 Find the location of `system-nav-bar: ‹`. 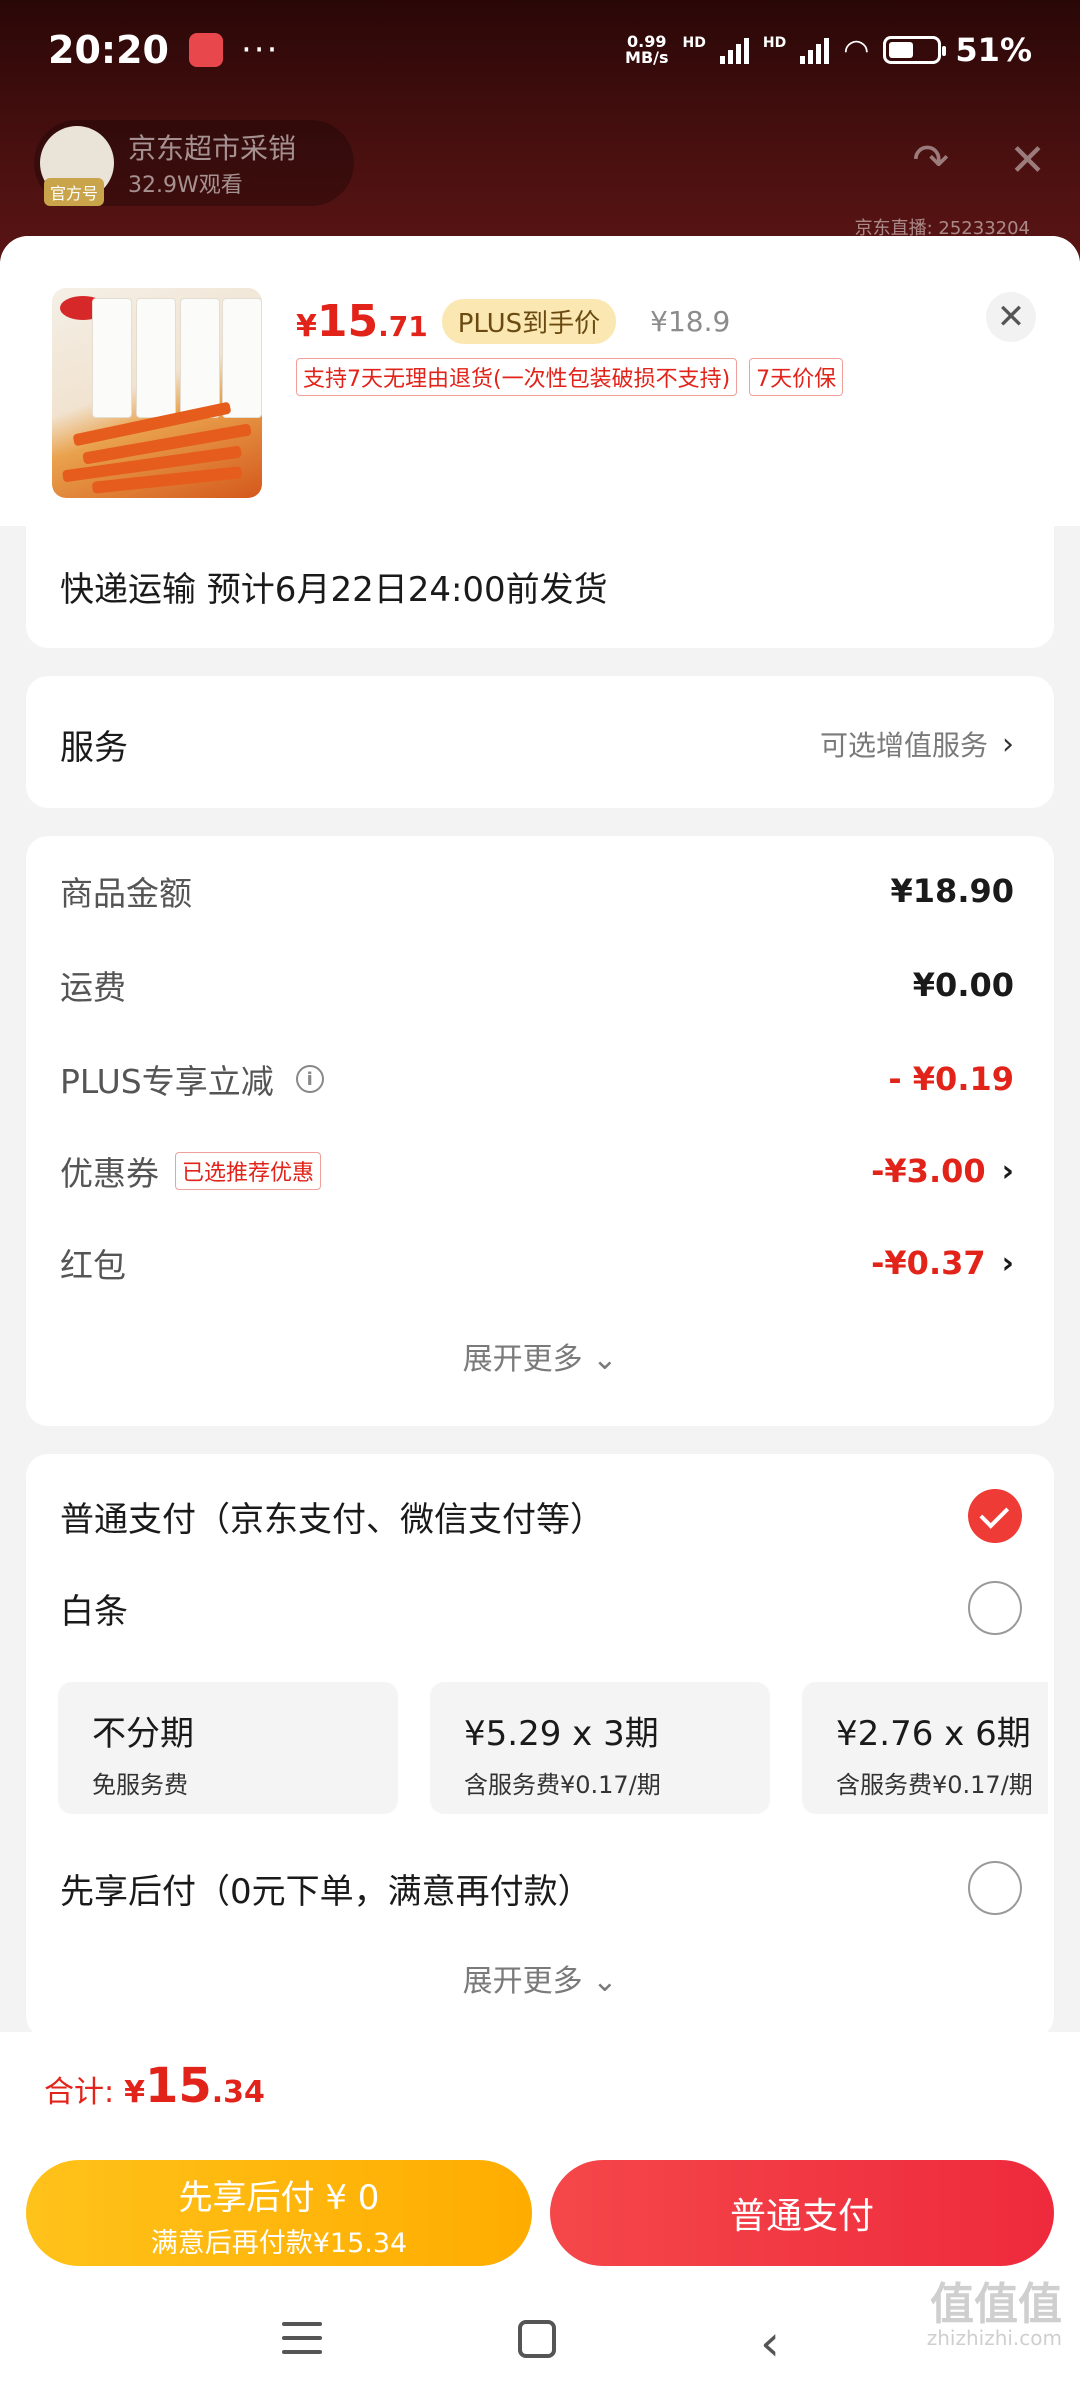

system-nav-bar: ‹ is located at coordinates (540, 2347).